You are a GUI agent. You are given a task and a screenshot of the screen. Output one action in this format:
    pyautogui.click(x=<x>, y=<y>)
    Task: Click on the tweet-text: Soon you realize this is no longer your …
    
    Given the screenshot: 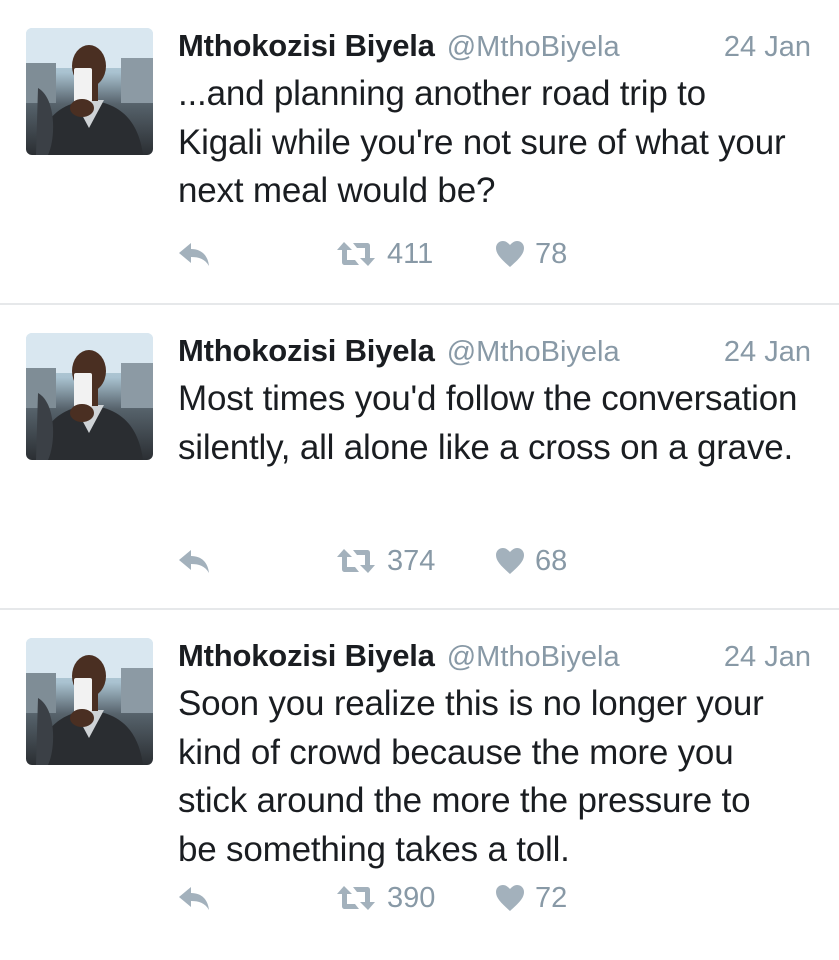 What is the action you would take?
    pyautogui.click(x=471, y=776)
    